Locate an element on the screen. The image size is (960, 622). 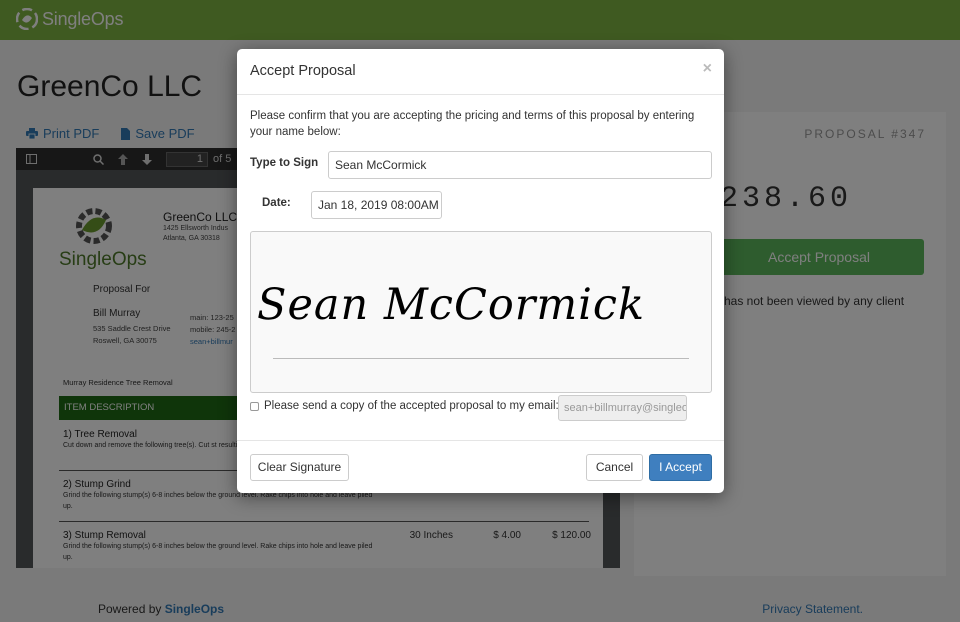
email-copy-input: sean+billmurray@singleo is located at coordinates (622, 408).